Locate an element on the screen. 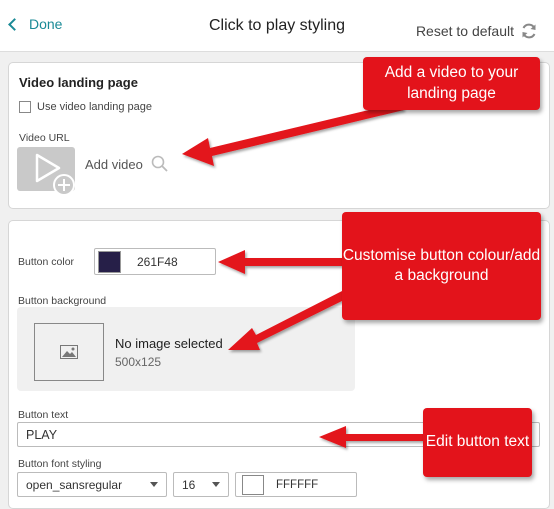  image-dimensions: 500x125 is located at coordinates (138, 362).